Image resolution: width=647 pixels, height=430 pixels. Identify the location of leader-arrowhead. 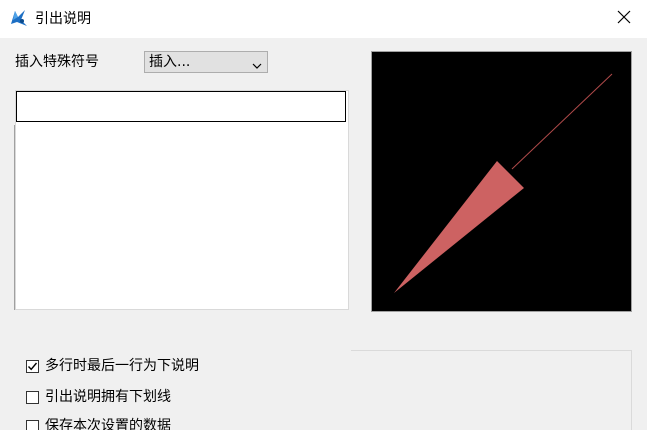
(459, 227).